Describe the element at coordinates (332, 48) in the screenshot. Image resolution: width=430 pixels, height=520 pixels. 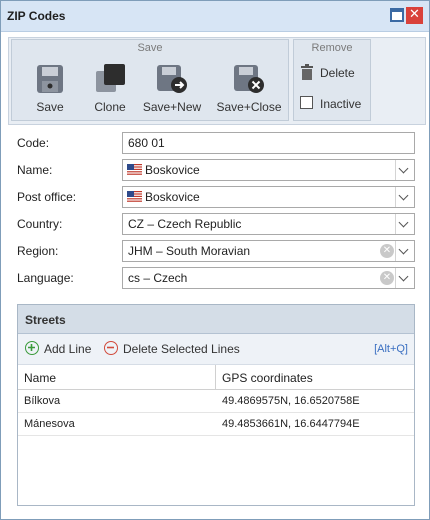
I see `remove-group-label: Remove` at that location.